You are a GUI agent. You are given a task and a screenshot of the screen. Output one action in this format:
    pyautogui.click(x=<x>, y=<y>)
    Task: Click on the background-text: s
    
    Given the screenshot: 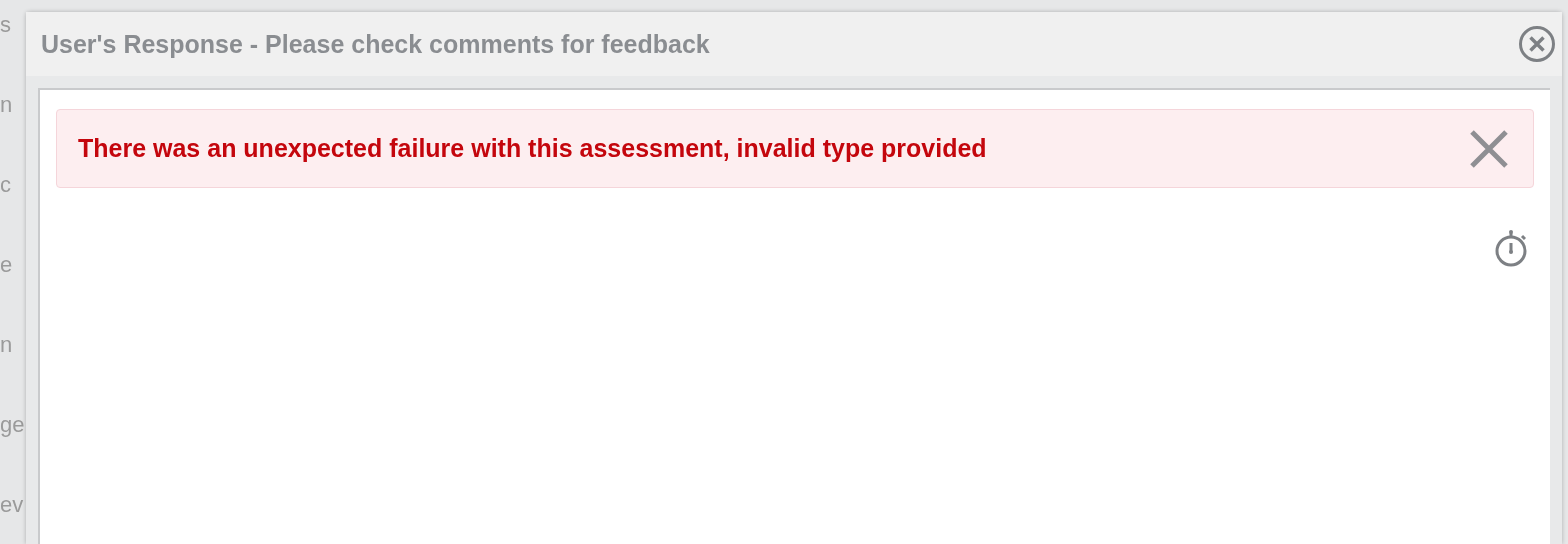 What is the action you would take?
    pyautogui.click(x=6, y=25)
    